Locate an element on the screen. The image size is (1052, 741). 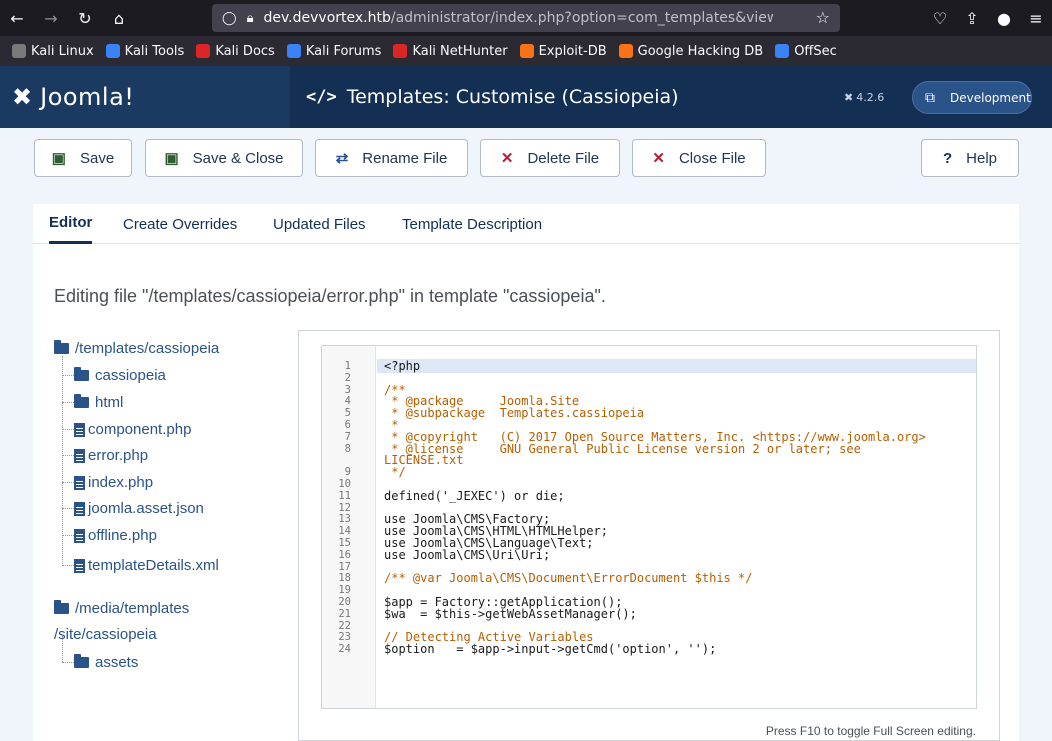
back-icon: ← is located at coordinates (17, 18).